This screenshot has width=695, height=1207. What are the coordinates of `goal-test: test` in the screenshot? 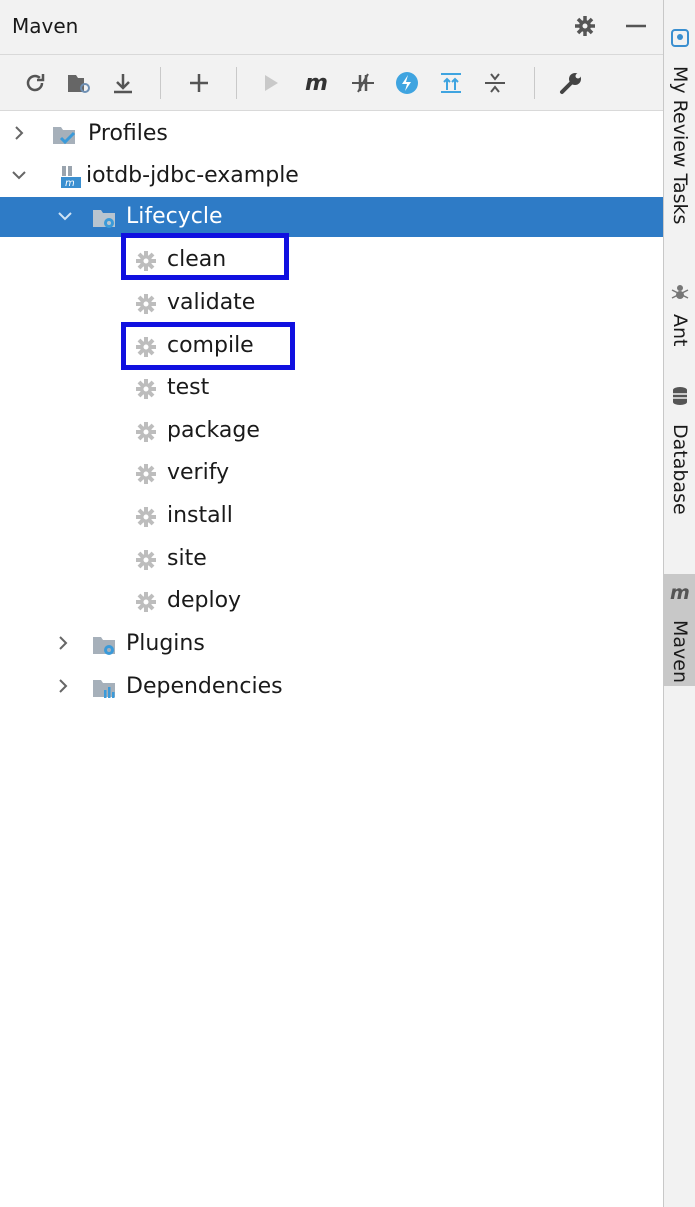 It's located at (331, 388).